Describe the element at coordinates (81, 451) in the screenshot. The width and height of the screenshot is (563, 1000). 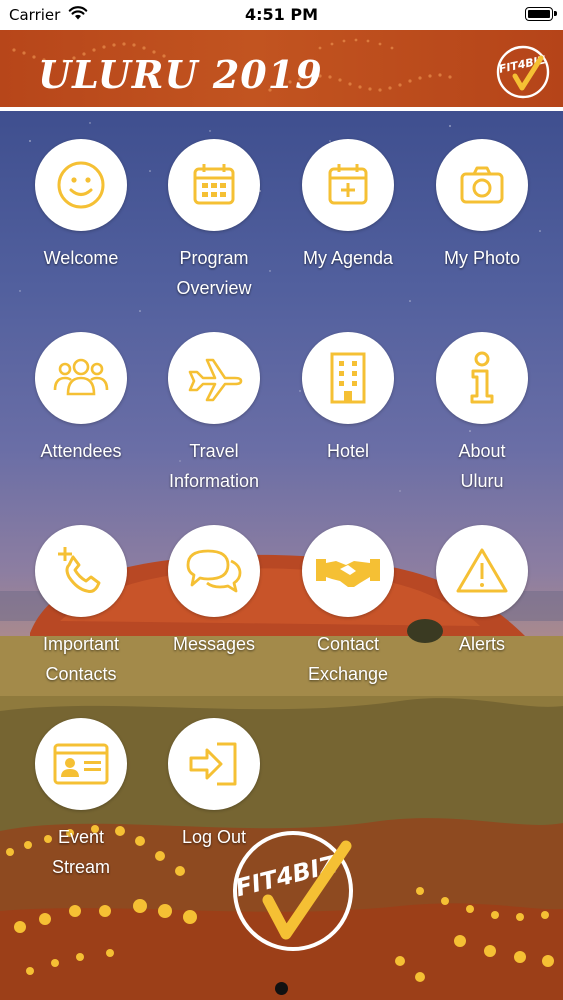
I see `tile-label: Attendees` at that location.